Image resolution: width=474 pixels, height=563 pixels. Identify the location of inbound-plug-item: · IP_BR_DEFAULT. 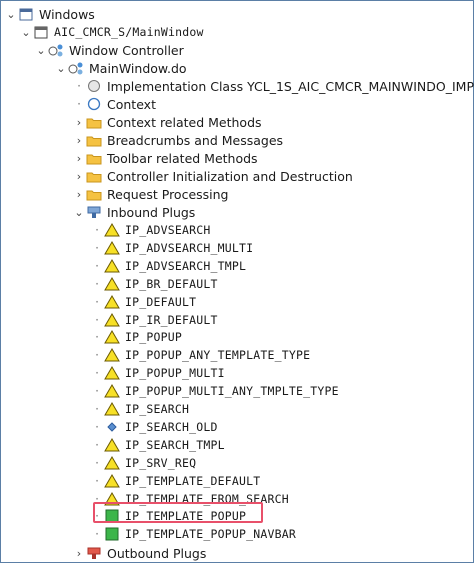
(154, 284).